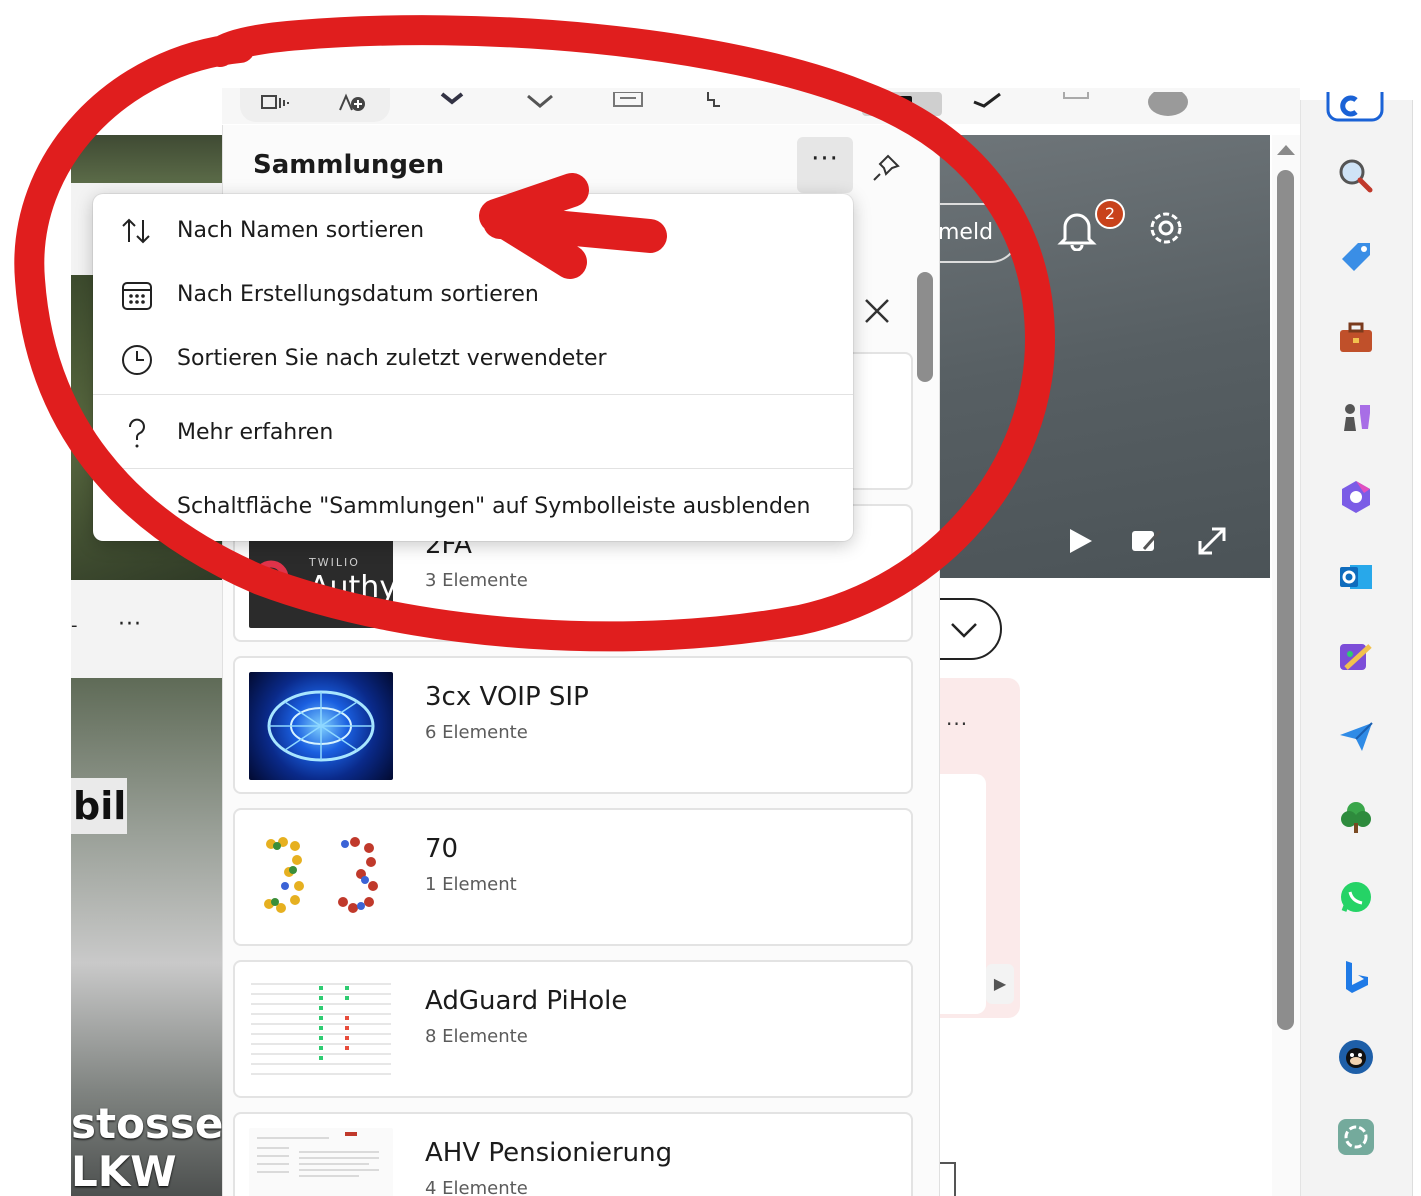  I want to click on chatgpt-icon, so click(1356, 1137).